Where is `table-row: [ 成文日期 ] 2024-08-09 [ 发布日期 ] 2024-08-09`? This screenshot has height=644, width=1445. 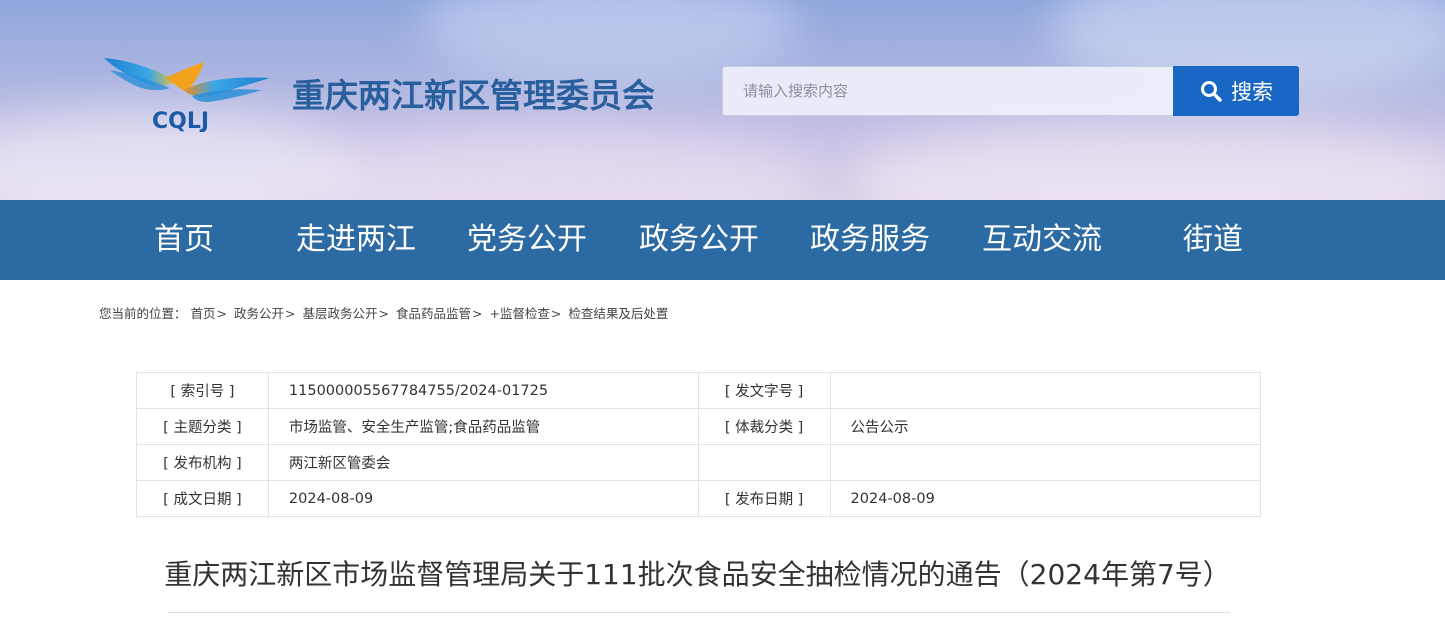 table-row: [ 成文日期 ] 2024-08-09 [ 发布日期 ] 2024-08-09 is located at coordinates (699, 498).